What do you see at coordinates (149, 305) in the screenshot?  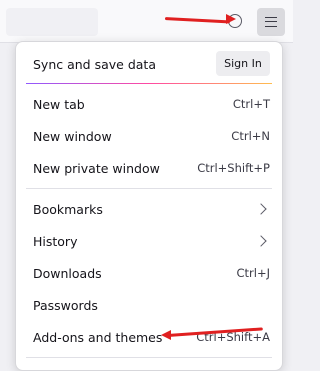 I see `menu-item-passwords: Passwords` at bounding box center [149, 305].